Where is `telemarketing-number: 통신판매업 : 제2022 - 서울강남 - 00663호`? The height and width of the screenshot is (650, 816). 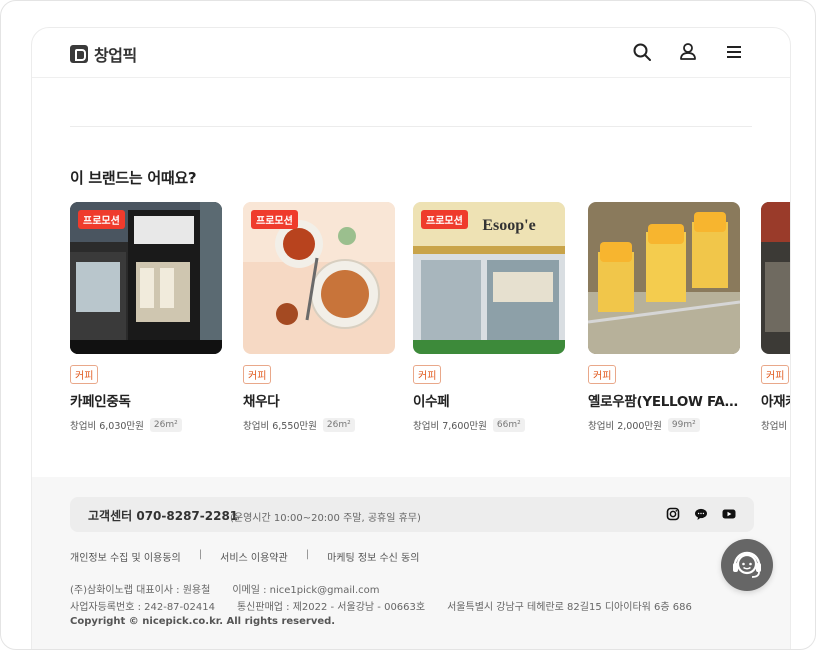
telemarketing-number: 통신판매업 : 제2022 - 서울강남 - 00663호 is located at coordinates (331, 607).